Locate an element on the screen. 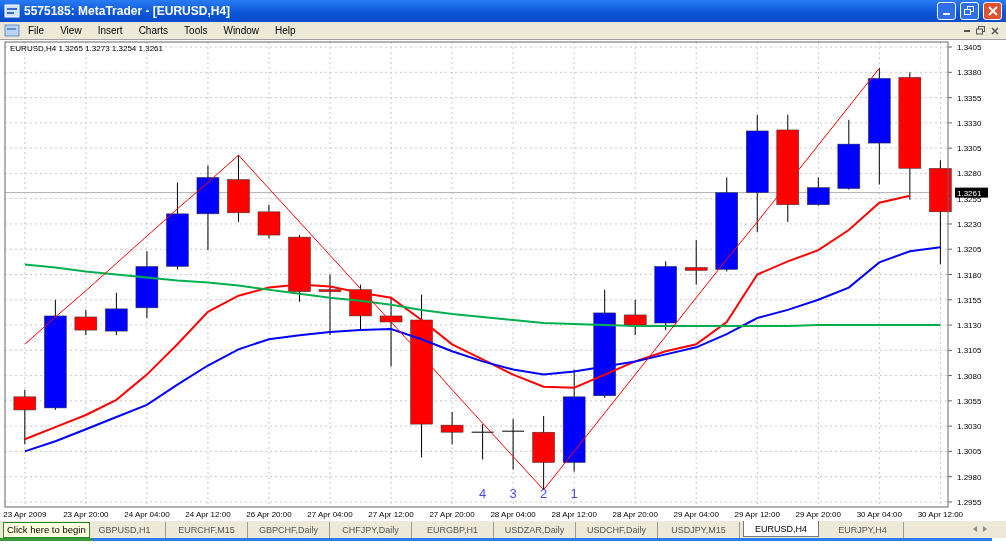 The width and height of the screenshot is (1006, 546). time-label: 24 Apr 04:00 is located at coordinates (147, 514).